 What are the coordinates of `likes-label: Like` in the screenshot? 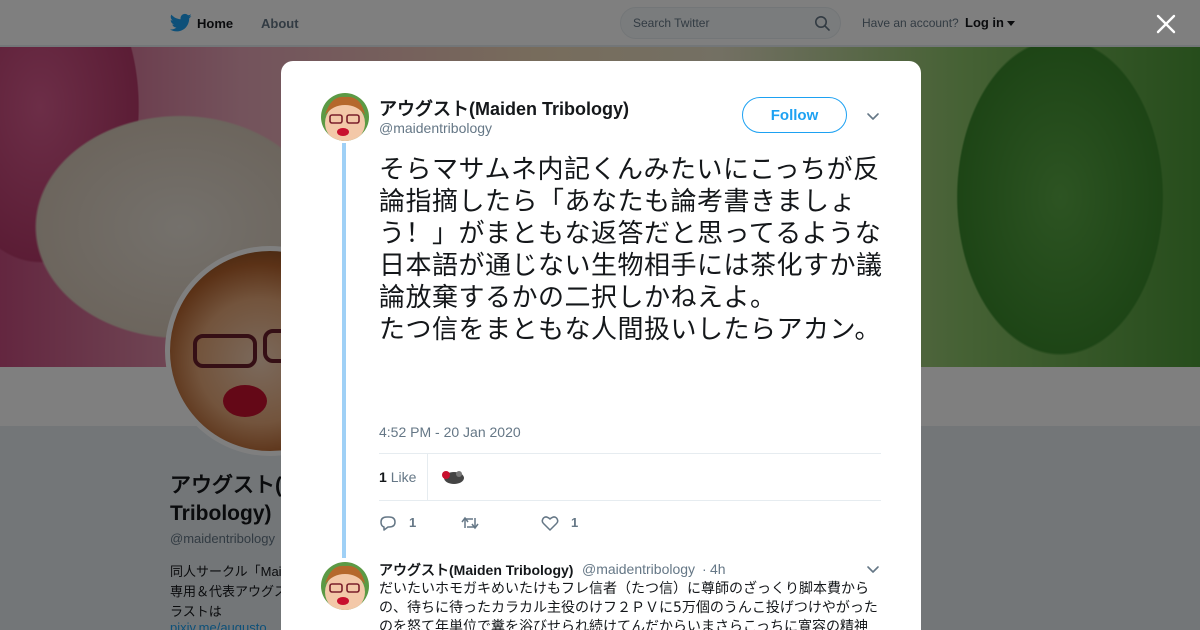 It's located at (403, 477).